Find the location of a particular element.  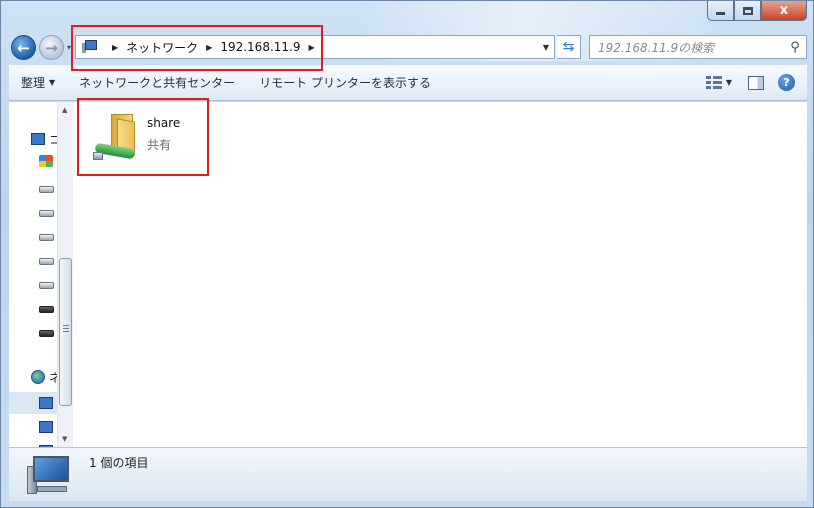

item-count: 1 個の項目 is located at coordinates (119, 463).